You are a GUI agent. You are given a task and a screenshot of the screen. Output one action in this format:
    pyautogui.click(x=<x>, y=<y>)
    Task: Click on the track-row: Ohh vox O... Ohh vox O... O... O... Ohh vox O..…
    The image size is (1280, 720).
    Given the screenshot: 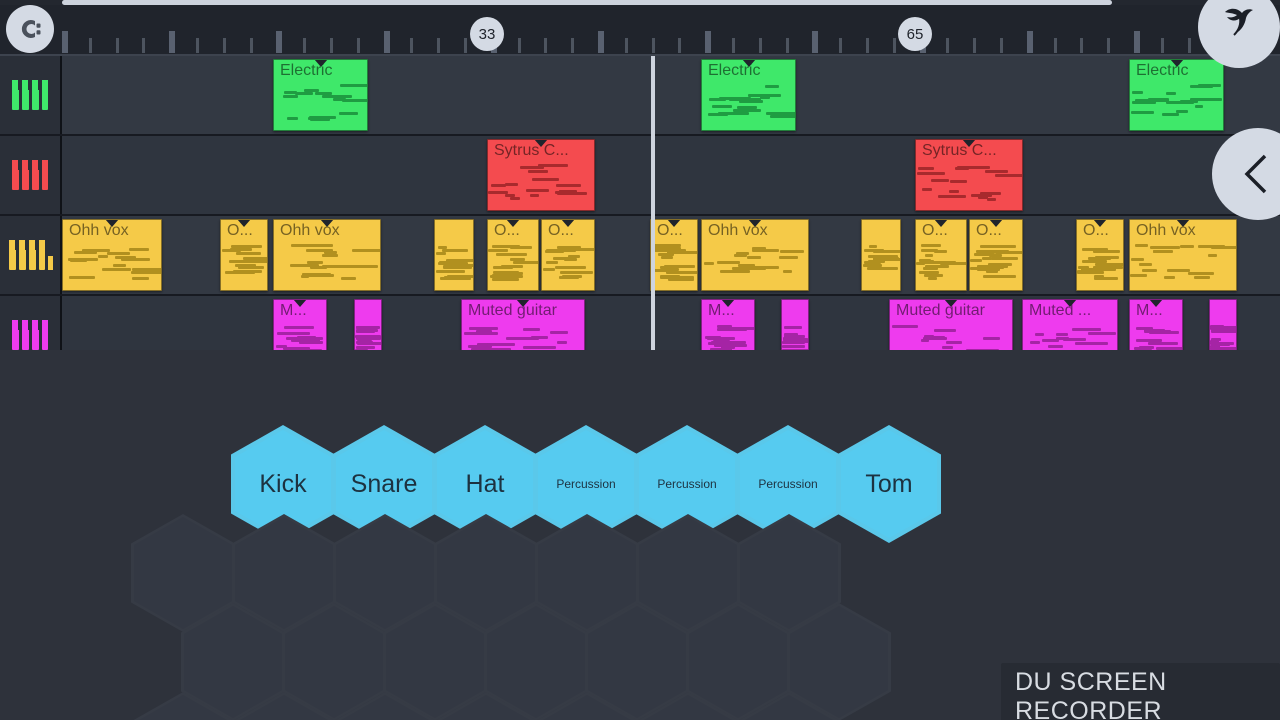 What is the action you would take?
    pyautogui.click(x=671, y=256)
    